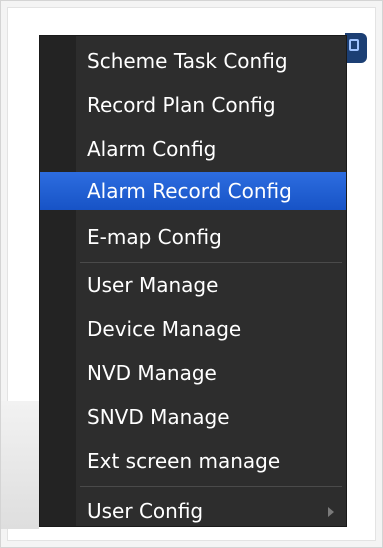 Image resolution: width=383 pixels, height=548 pixels. I want to click on menu-item-scheme-task-config: Scheme Task Config, so click(193, 61).